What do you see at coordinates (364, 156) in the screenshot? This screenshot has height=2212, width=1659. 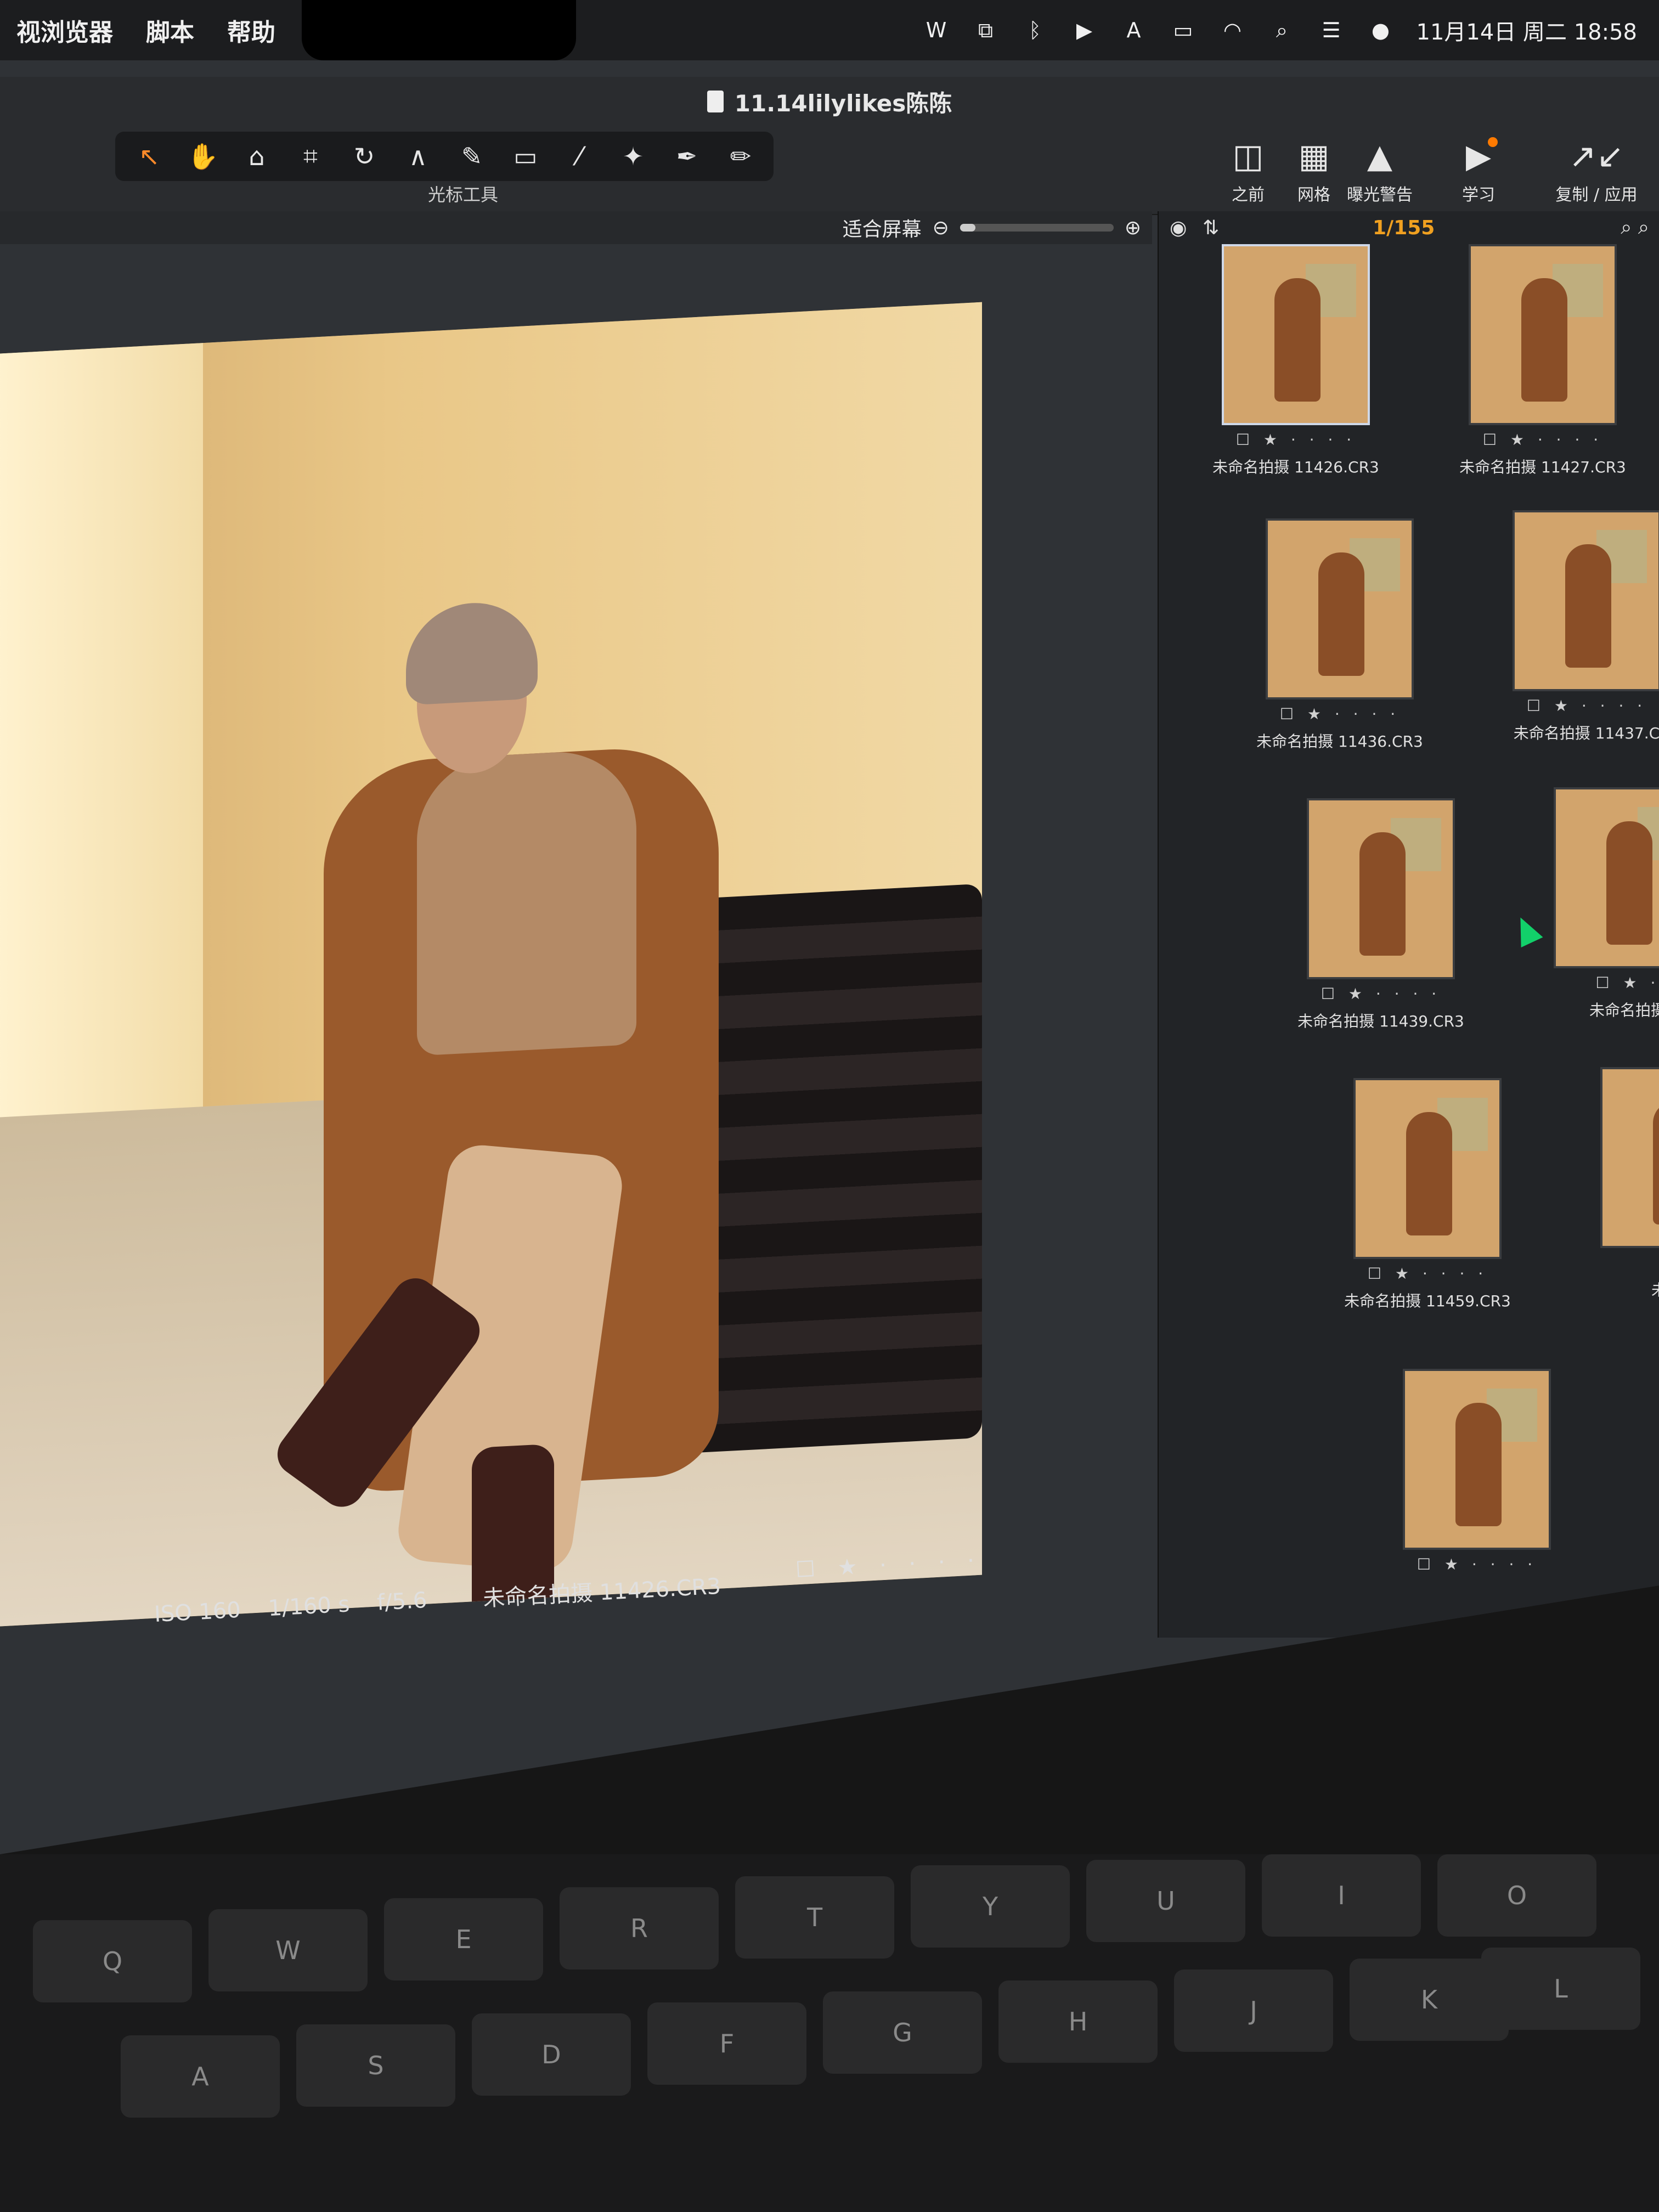 I see `rotate-icon: ↻` at bounding box center [364, 156].